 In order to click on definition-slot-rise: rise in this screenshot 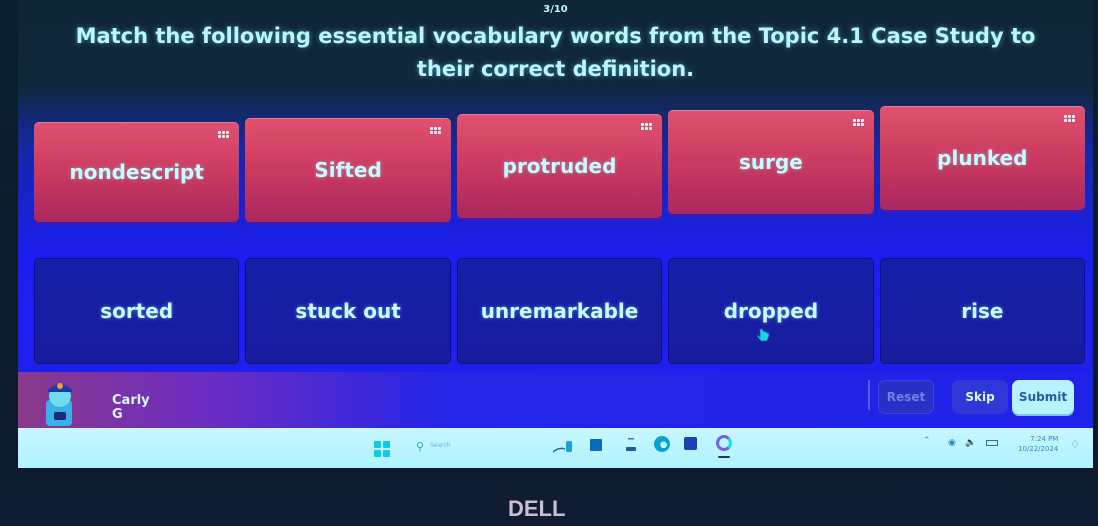, I will do `click(982, 311)`.